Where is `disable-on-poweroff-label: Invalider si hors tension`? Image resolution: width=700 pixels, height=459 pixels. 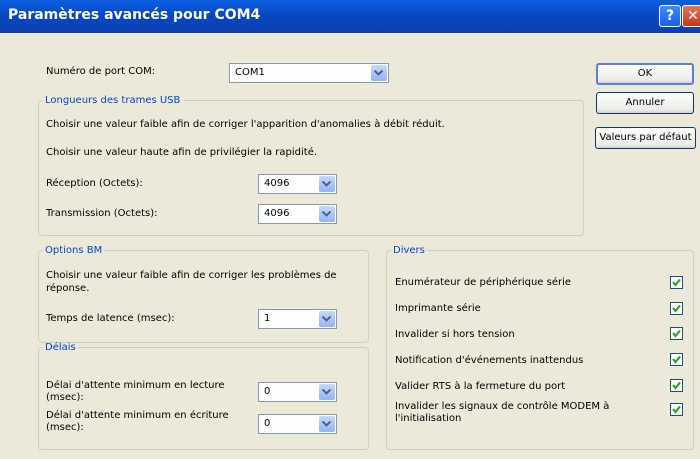 disable-on-poweroff-label: Invalider si hors tension is located at coordinates (455, 334).